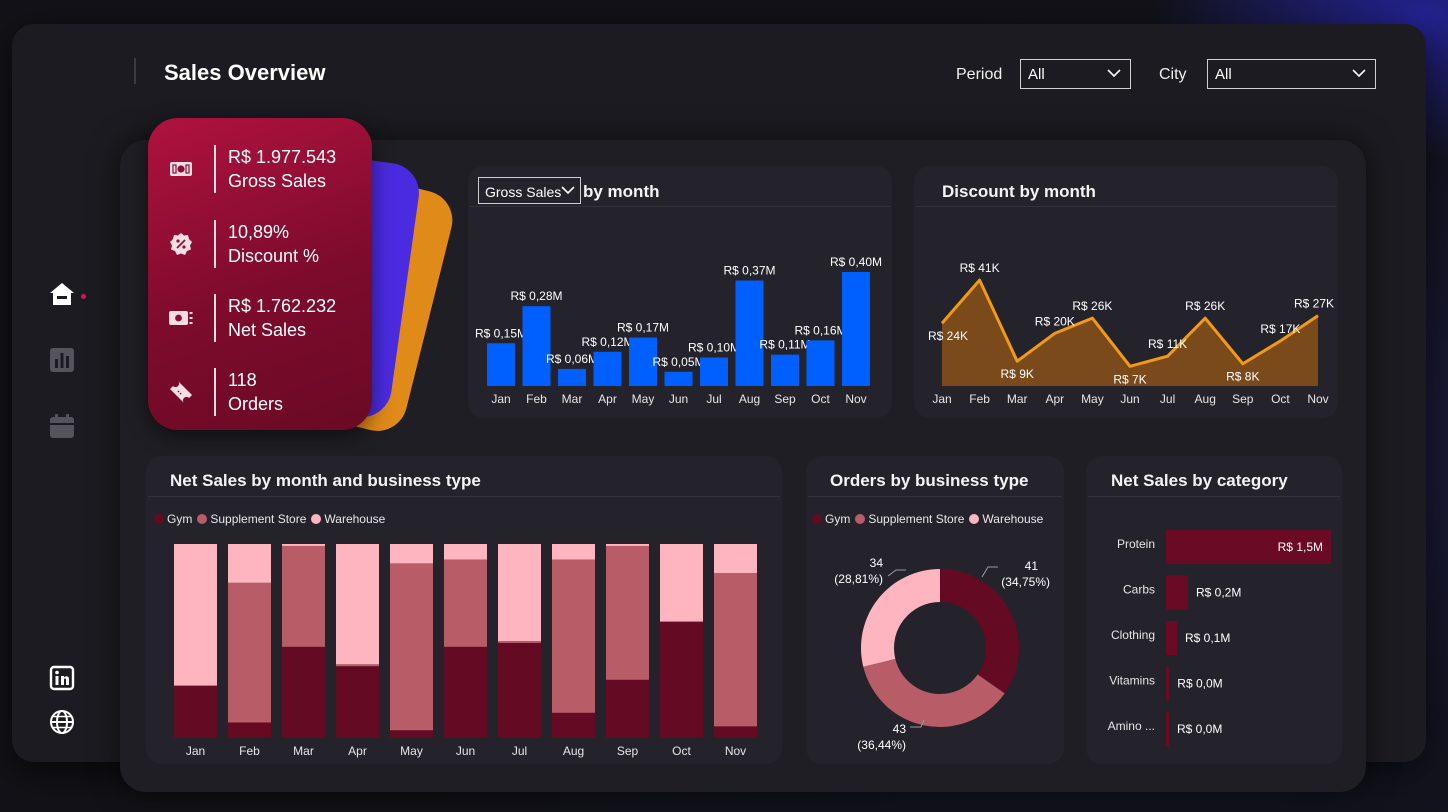  What do you see at coordinates (1207, 638) in the screenshot?
I see `data-label: R$ 0,1M` at bounding box center [1207, 638].